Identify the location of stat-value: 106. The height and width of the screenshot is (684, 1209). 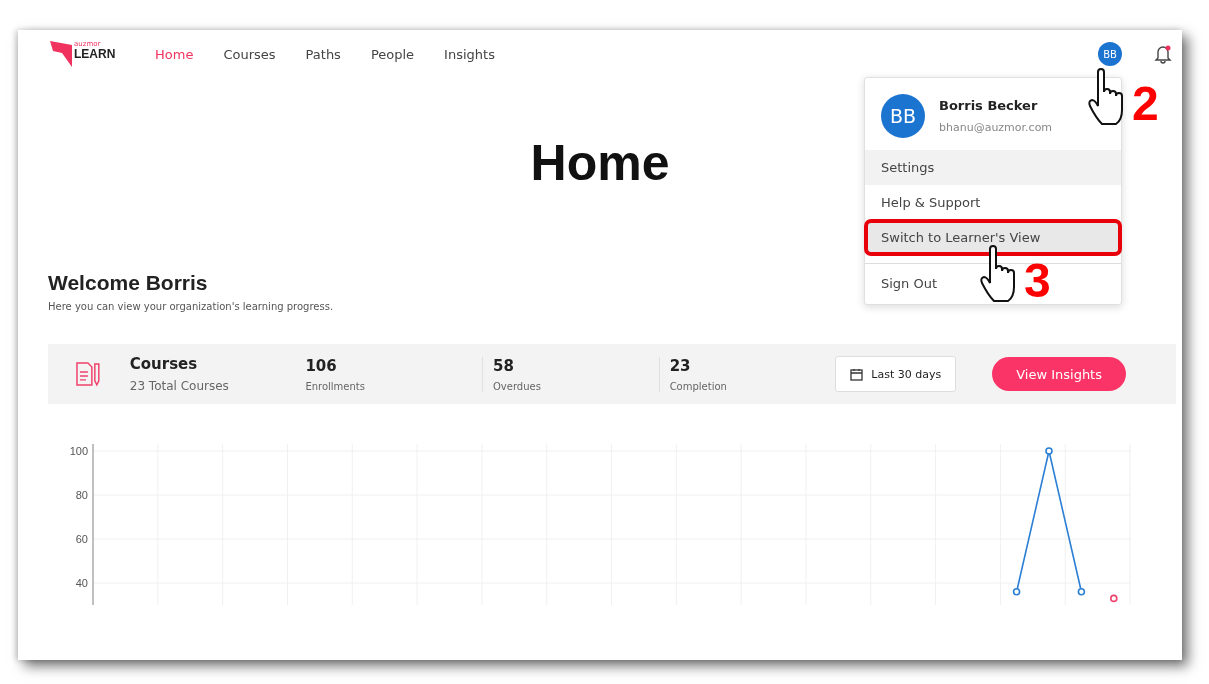
(321, 365).